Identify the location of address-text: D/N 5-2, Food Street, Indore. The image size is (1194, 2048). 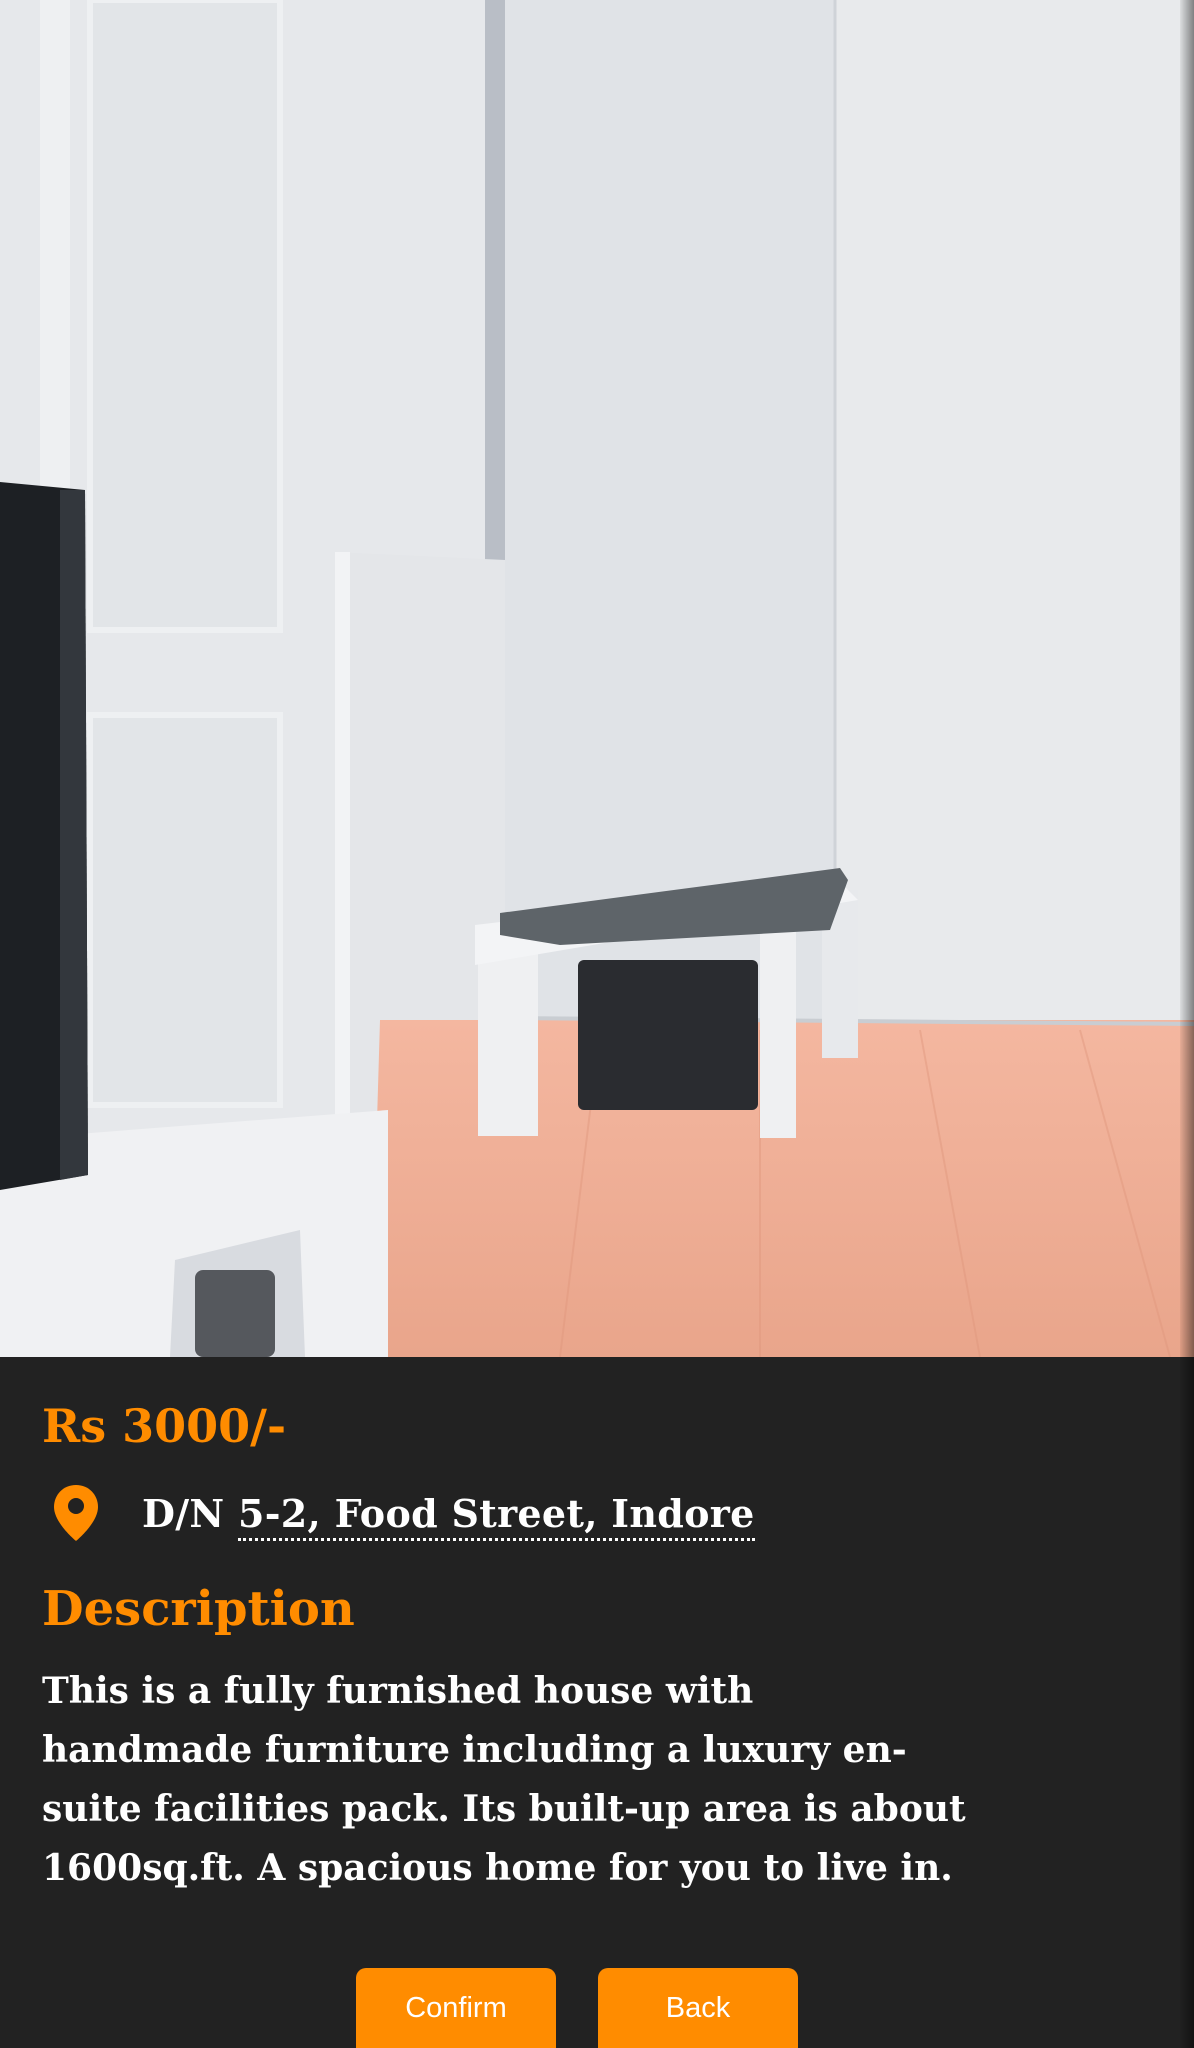
(448, 1515).